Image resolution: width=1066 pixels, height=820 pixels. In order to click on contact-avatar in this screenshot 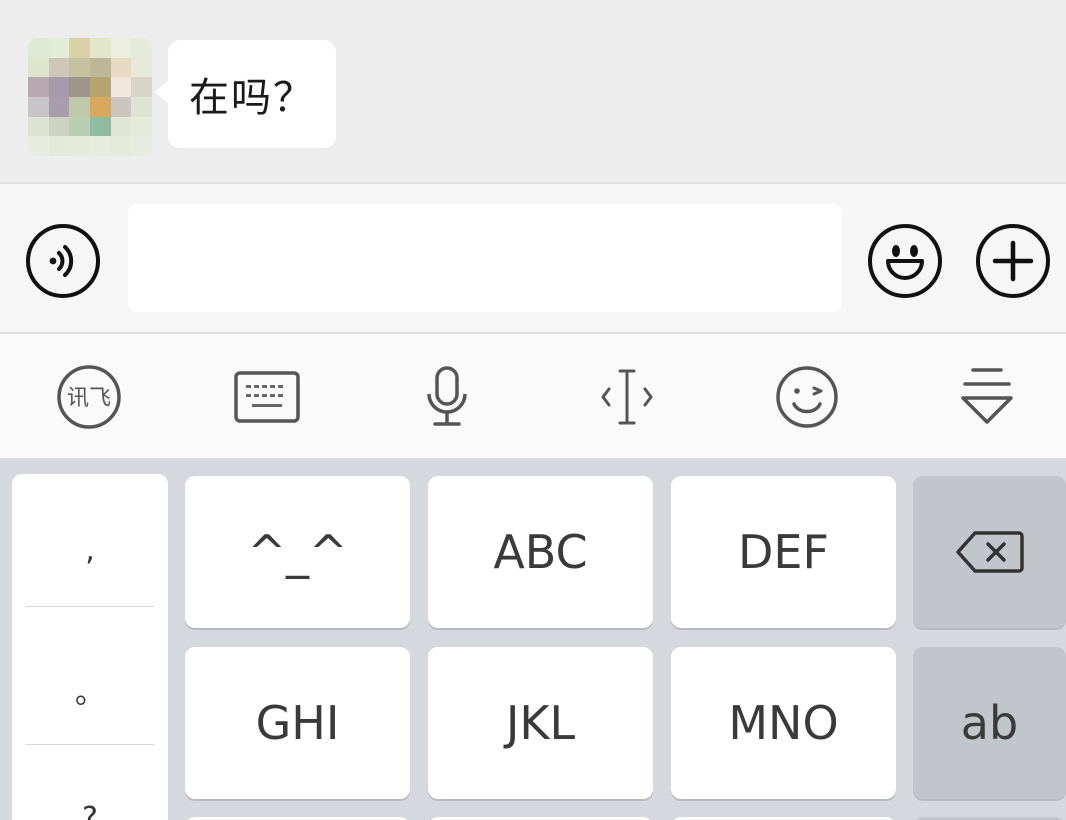, I will do `click(90, 97)`.